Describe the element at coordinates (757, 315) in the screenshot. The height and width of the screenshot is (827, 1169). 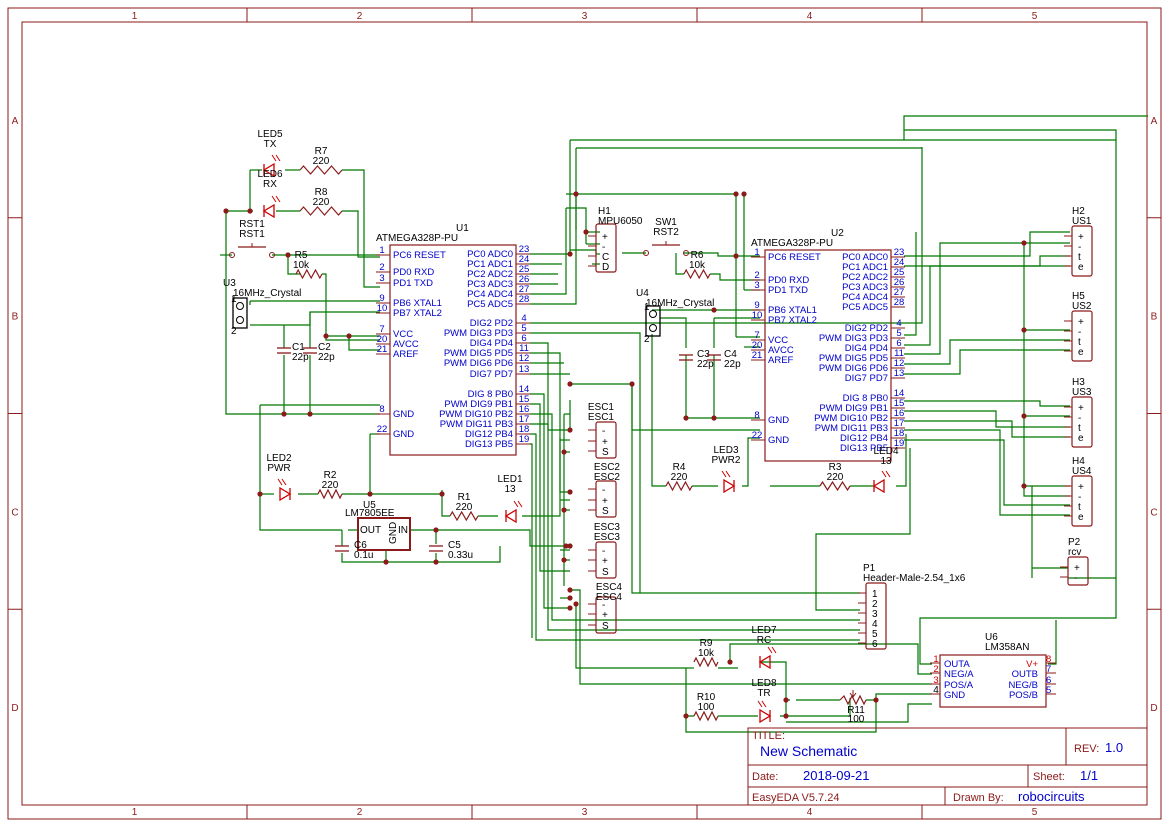
I see `pin-number: 10` at that location.